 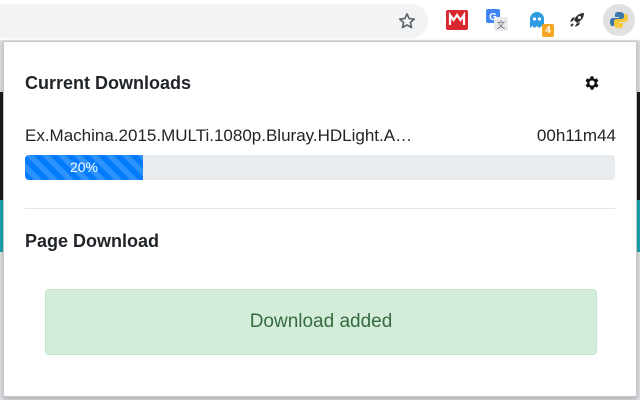 I want to click on svg-text: 文, so click(x=500, y=24).